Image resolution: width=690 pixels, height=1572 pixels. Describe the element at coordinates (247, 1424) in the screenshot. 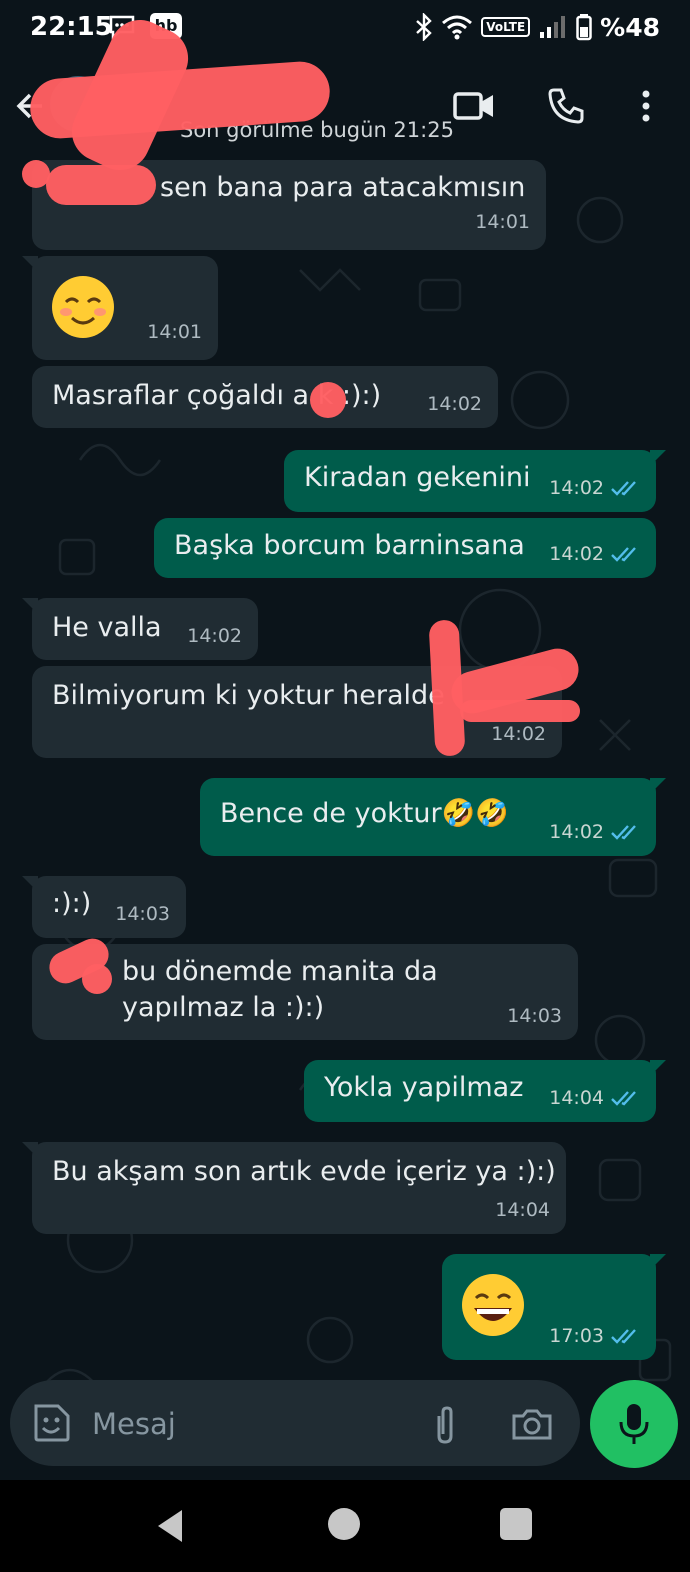

I see `message-input` at that location.